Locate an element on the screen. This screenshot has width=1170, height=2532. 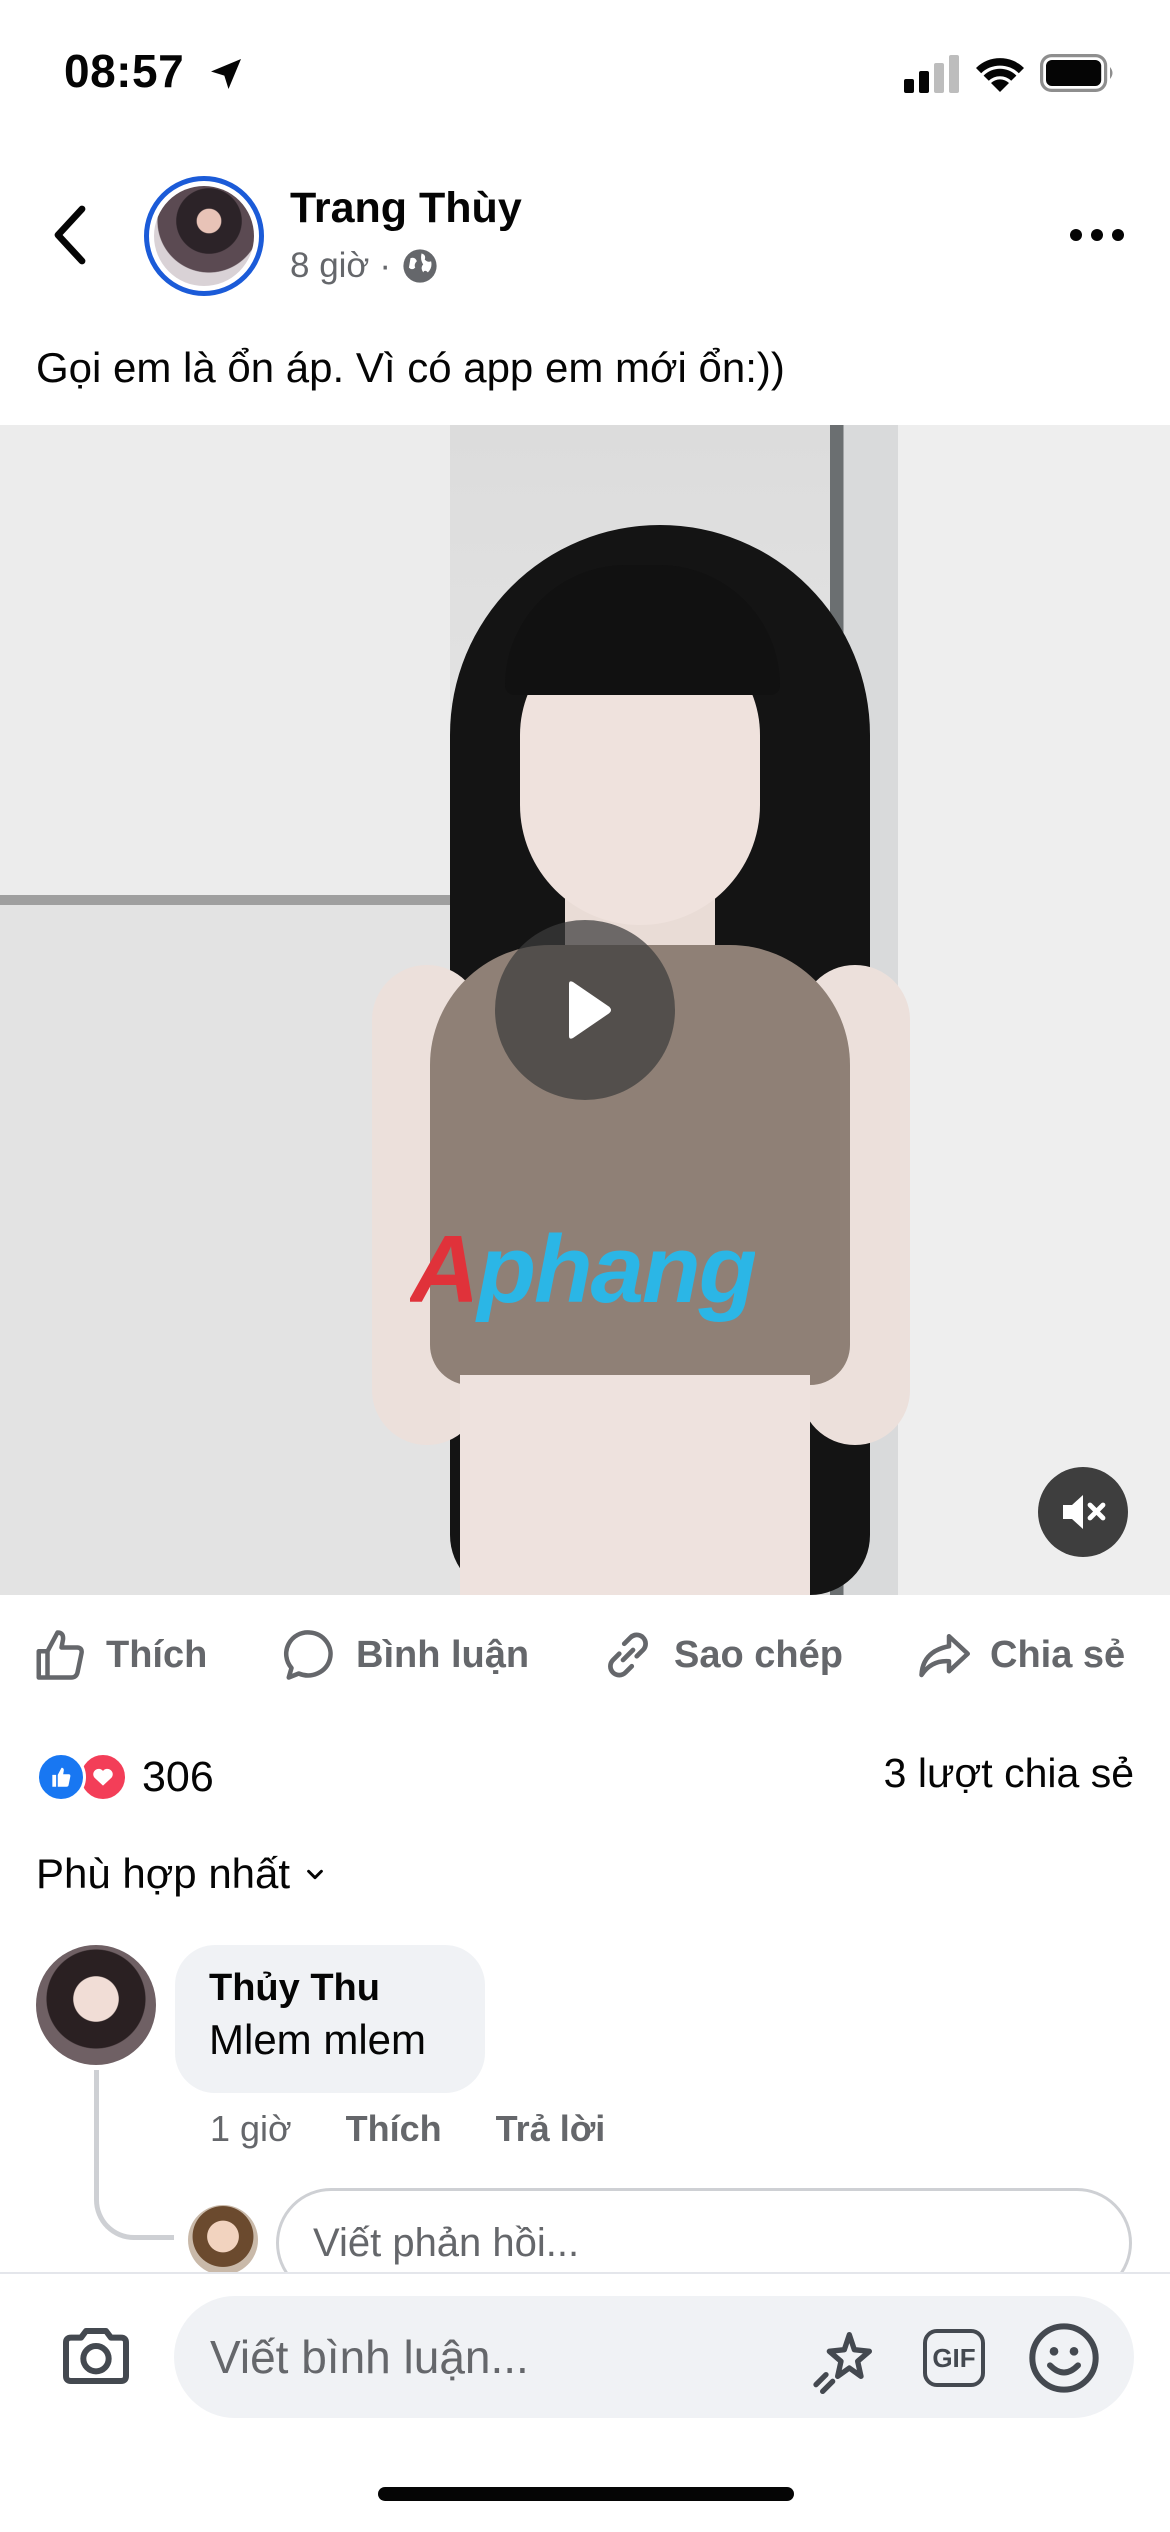
avatar-sticker-icon is located at coordinates (846, 2358).